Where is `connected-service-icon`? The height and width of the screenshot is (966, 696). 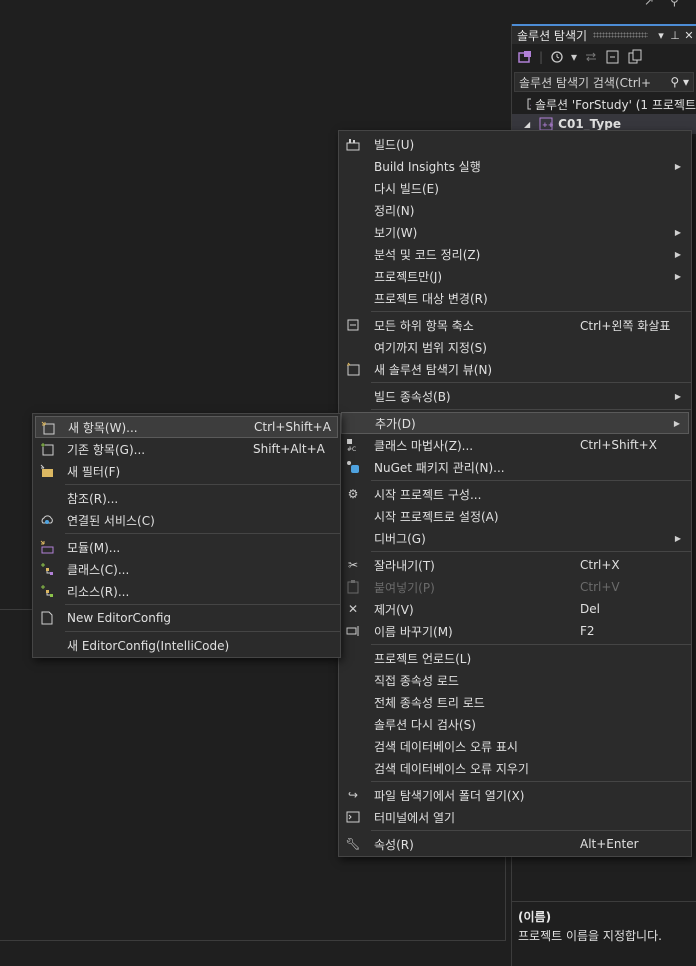 connected-service-icon is located at coordinates (47, 520).